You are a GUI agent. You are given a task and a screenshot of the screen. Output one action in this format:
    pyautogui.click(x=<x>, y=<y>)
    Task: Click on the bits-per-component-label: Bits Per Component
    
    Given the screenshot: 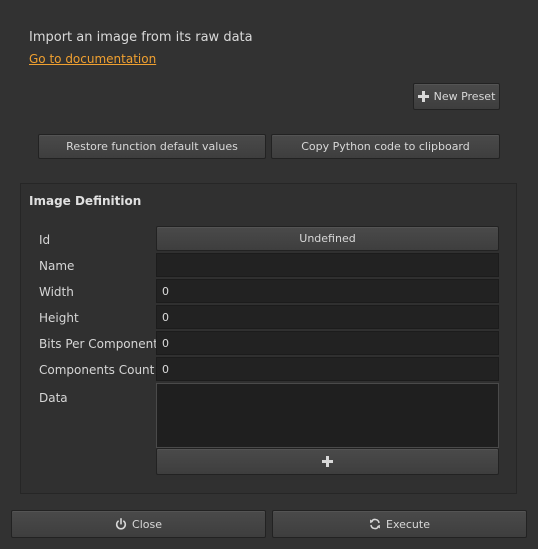 What is the action you would take?
    pyautogui.click(x=98, y=344)
    